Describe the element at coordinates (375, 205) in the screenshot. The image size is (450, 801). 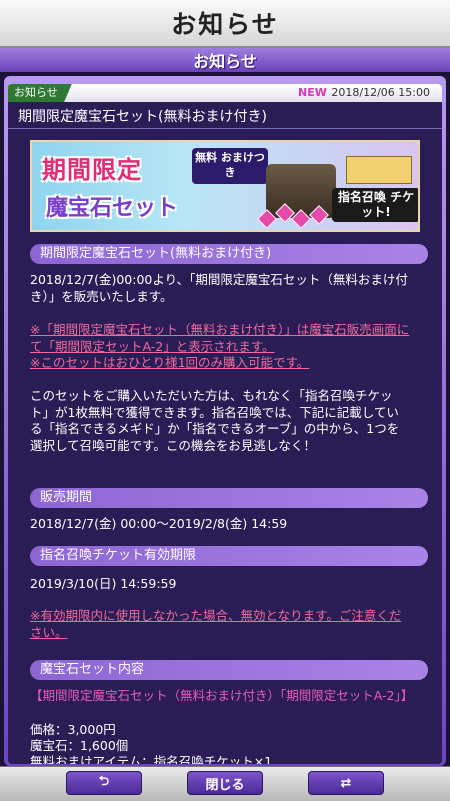
I see `banner-ticket-label: 指名召喚 チケット!` at that location.